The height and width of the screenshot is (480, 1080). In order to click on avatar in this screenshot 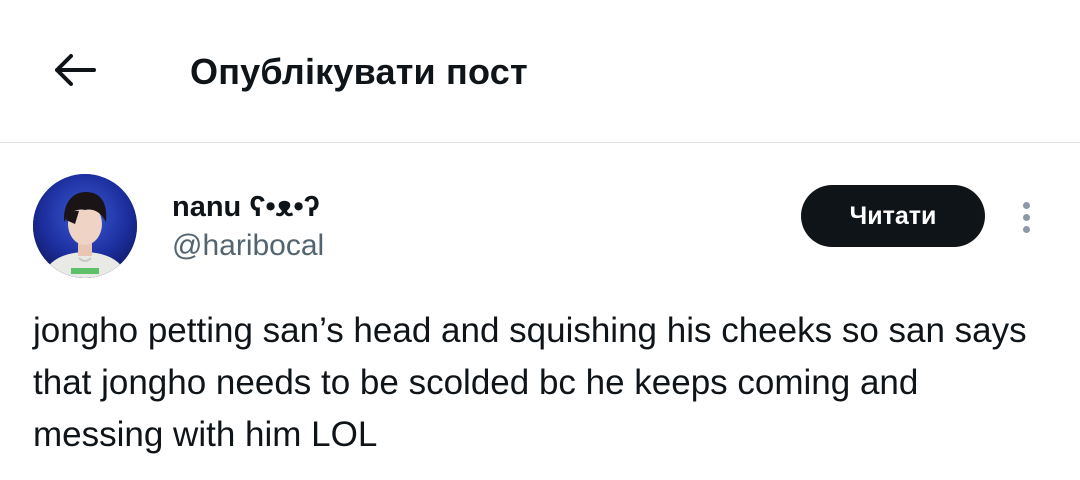, I will do `click(85, 226)`.